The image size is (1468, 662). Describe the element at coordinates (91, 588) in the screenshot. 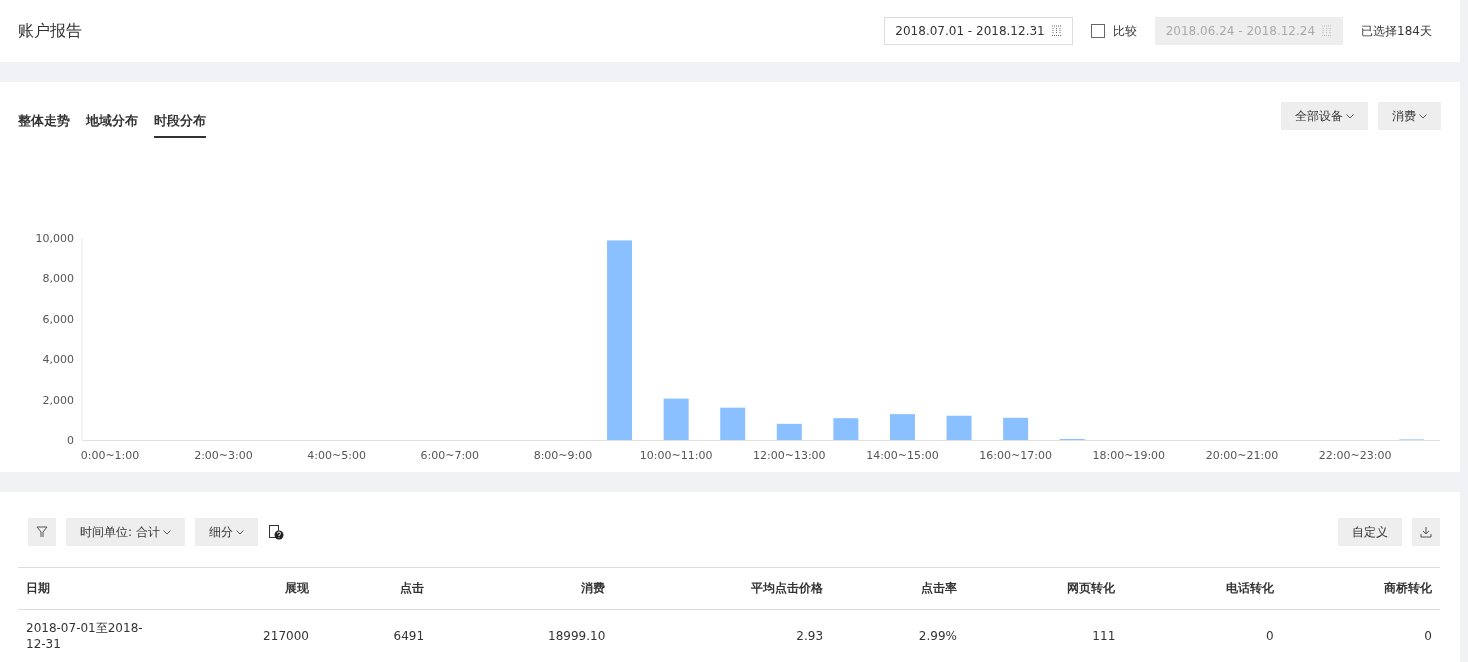

I see `column-header: 日期` at that location.